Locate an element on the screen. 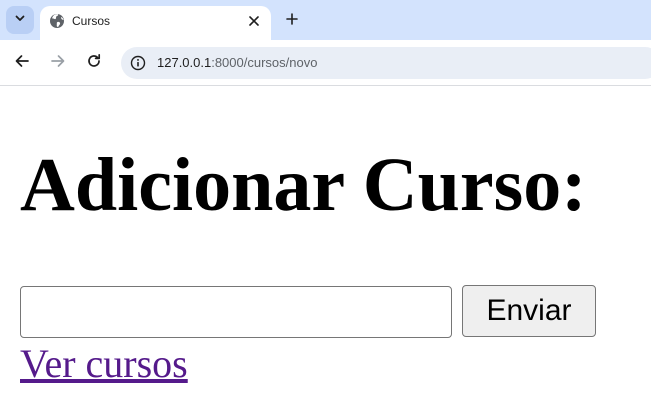 The height and width of the screenshot is (399, 651). course-name-input is located at coordinates (236, 312).